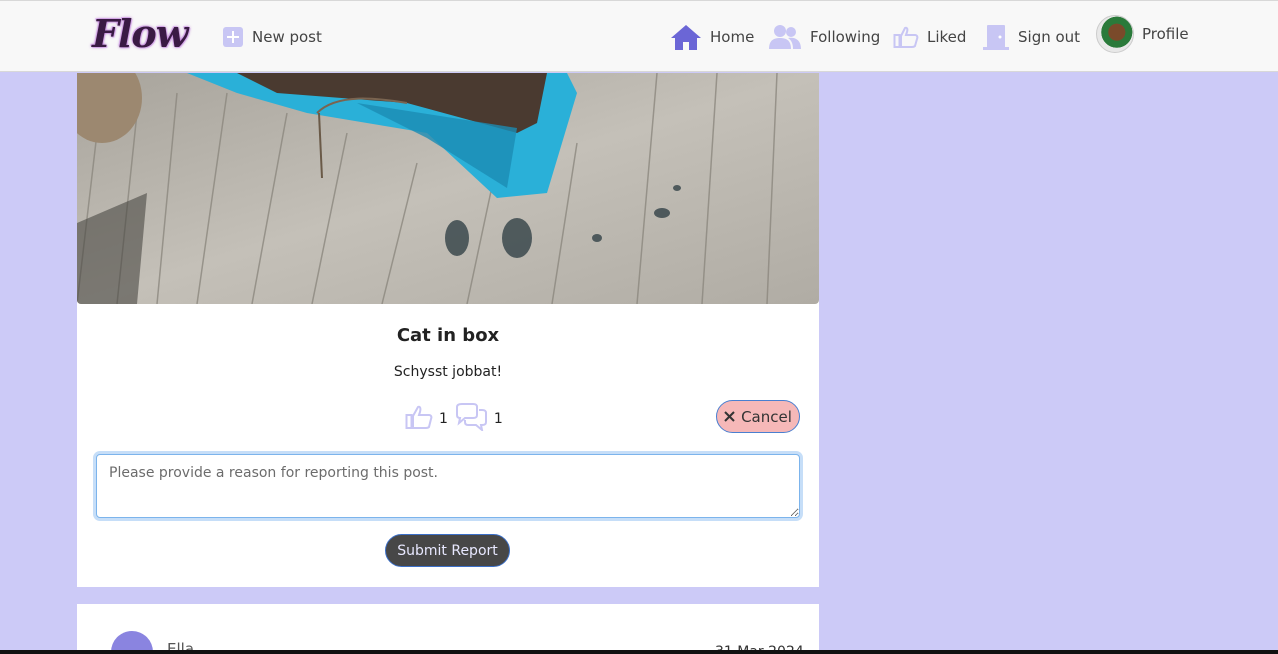  Describe the element at coordinates (785, 37) in the screenshot. I see `following-icon` at that location.